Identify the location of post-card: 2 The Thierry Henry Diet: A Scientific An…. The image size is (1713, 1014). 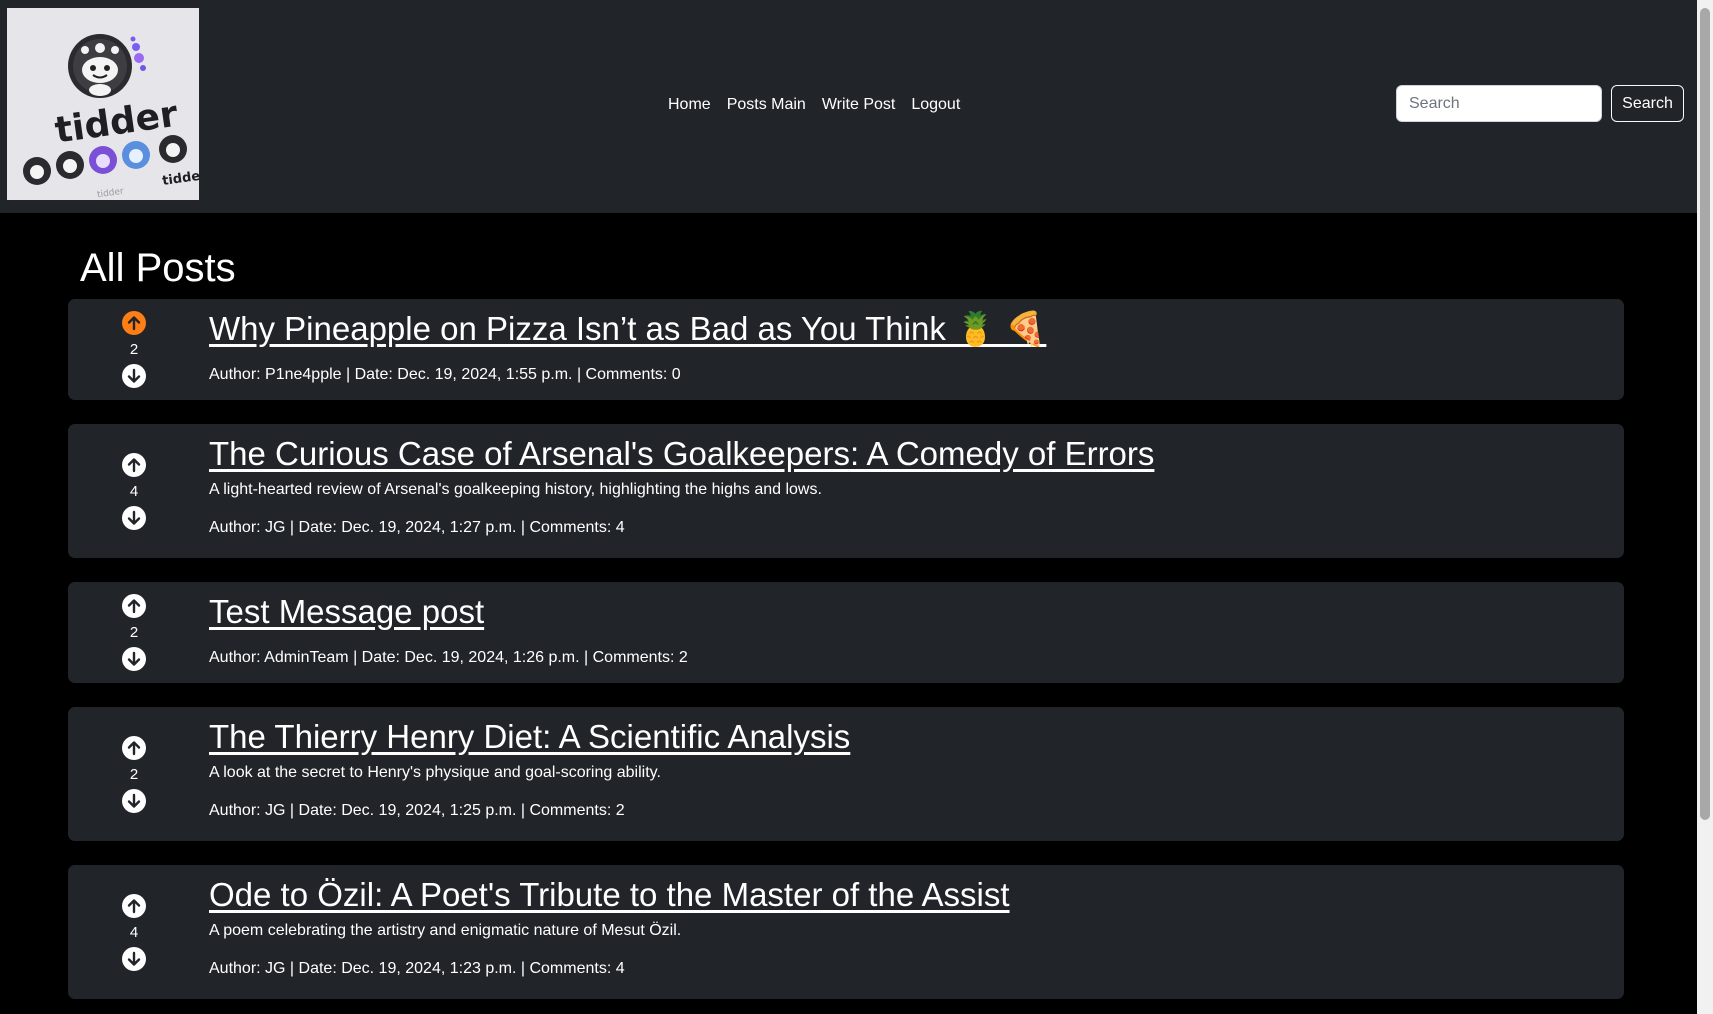
(846, 774).